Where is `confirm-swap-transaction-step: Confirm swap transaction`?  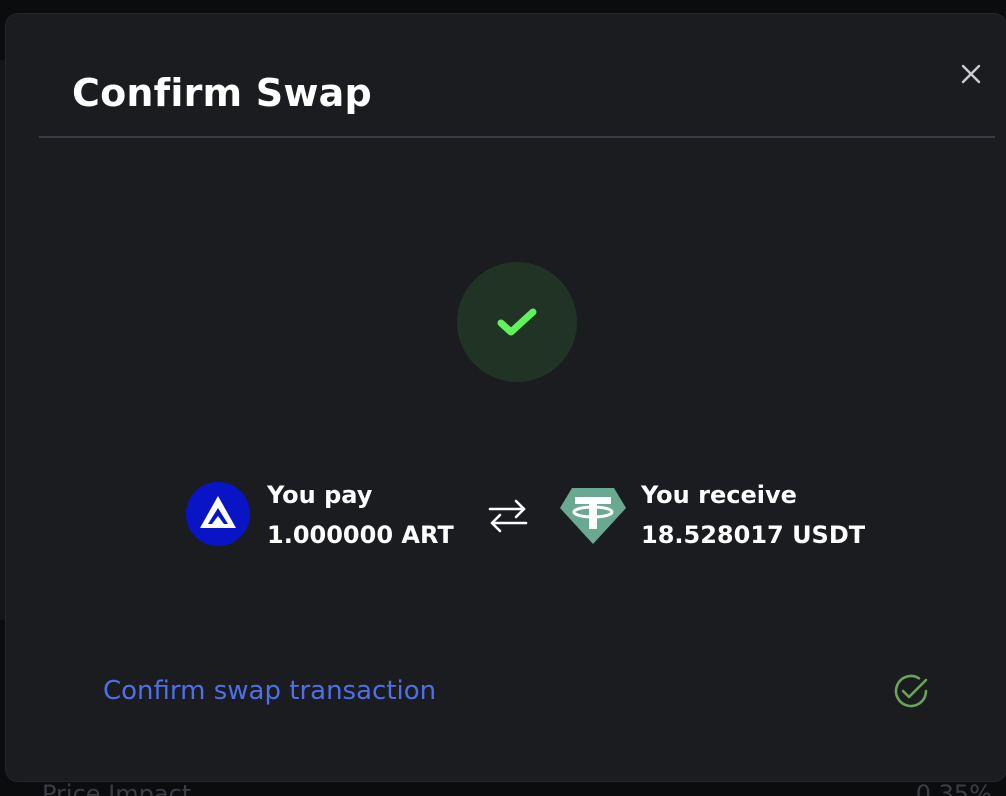 confirm-swap-transaction-step: Confirm swap transaction is located at coordinates (270, 691).